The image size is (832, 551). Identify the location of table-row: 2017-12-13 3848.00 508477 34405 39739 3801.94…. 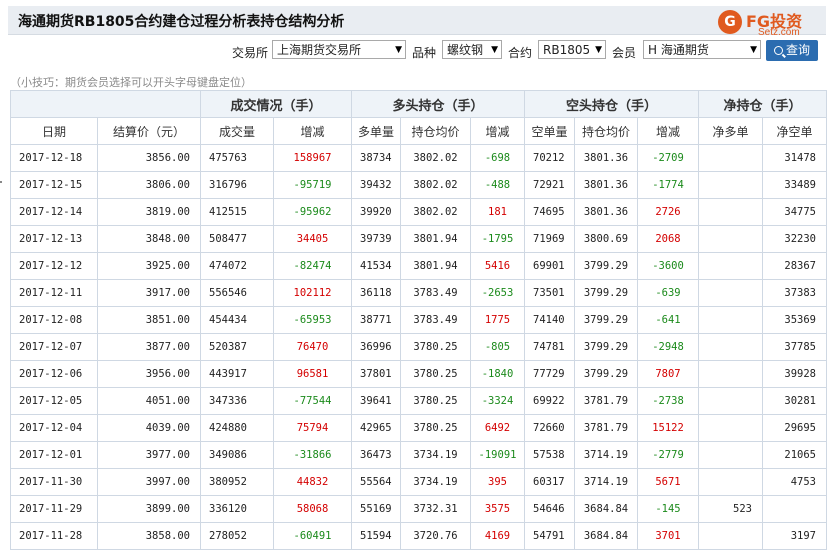
(418, 239).